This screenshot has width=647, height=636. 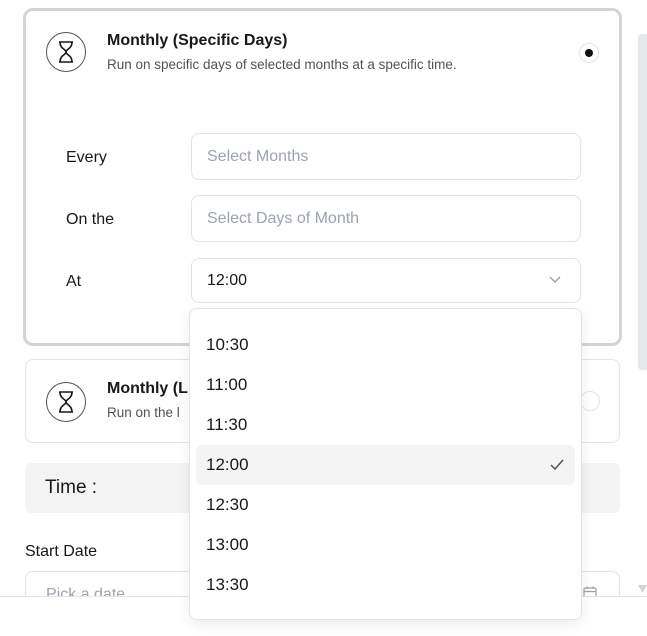 What do you see at coordinates (90, 219) in the screenshot?
I see `on-the-label: On the` at bounding box center [90, 219].